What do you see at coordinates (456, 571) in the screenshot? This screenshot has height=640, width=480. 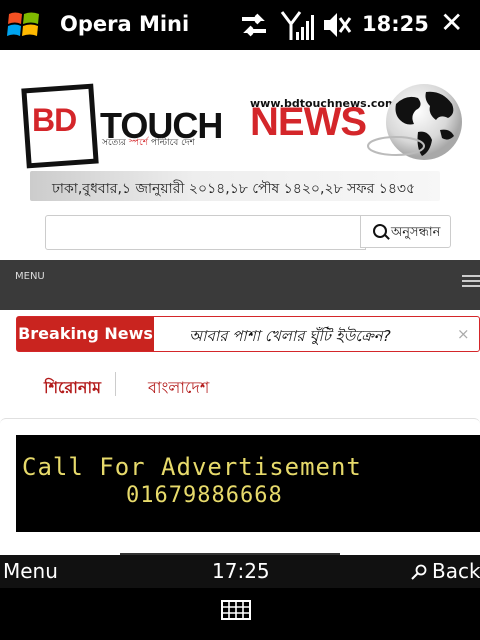 I see `back-softkey: Back` at bounding box center [456, 571].